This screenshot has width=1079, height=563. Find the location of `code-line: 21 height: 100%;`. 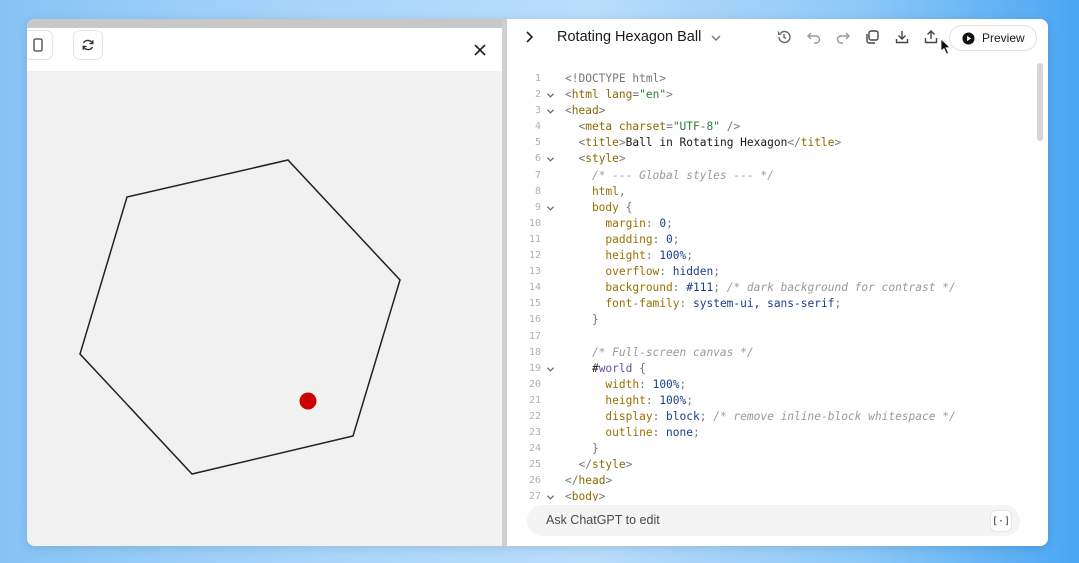

code-line: 21 height: 100%; is located at coordinates (772, 401).